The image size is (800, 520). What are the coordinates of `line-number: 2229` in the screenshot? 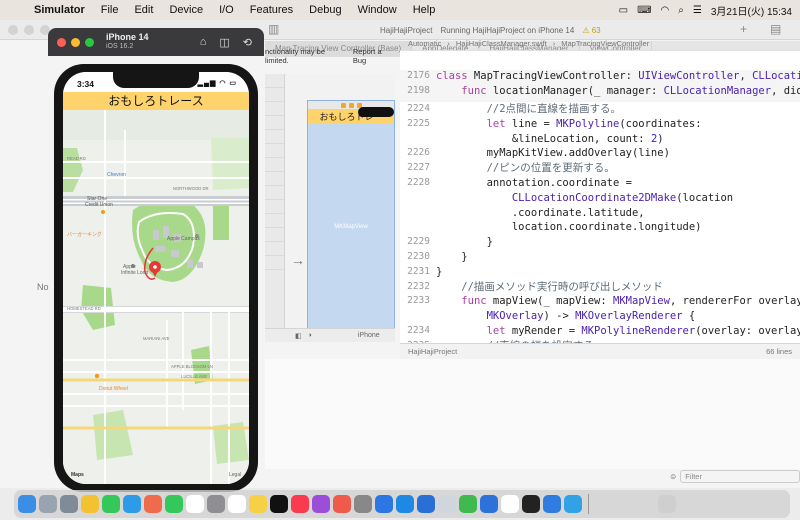 It's located at (418, 242).